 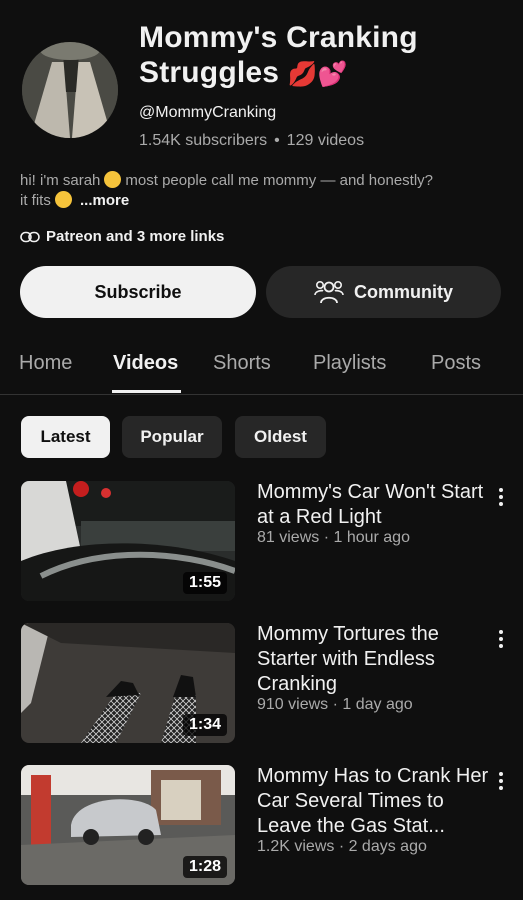 I want to click on description-text-1: hi! i'm sarah, so click(x=60, y=180).